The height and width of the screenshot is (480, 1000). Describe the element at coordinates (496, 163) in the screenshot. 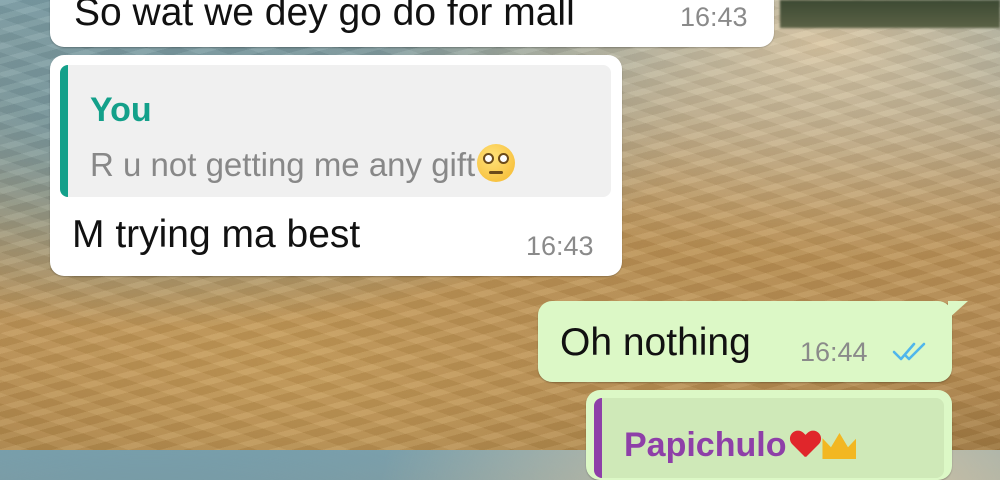

I see `rolling-eyes-emoji-icon` at that location.